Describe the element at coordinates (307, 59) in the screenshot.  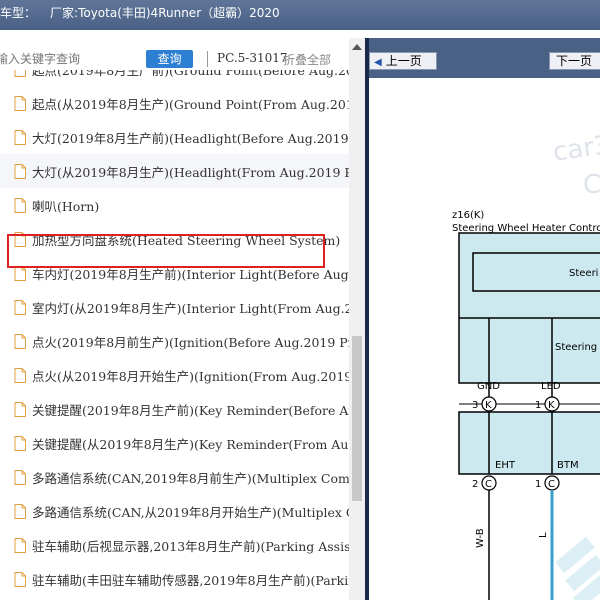
I see `collapse-all-link: 折叠全部` at that location.